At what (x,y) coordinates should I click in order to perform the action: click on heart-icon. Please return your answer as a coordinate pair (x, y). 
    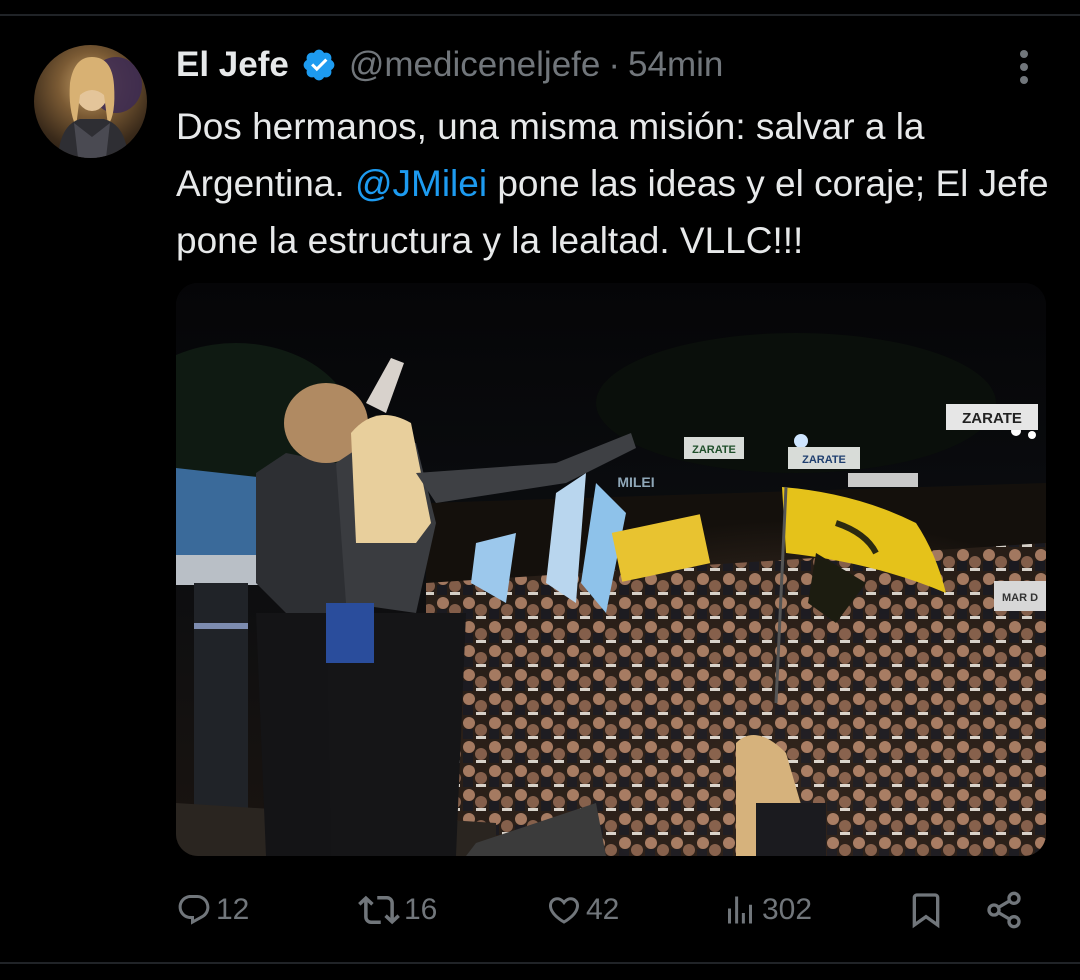
    Looking at the image, I should click on (564, 910).